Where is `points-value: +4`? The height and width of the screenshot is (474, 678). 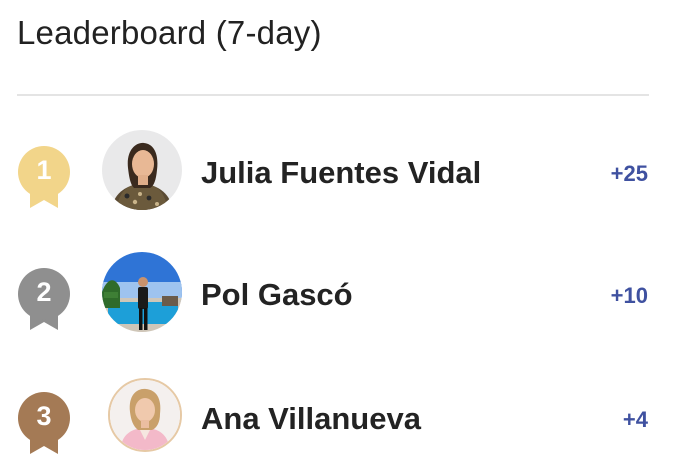
points-value: +4 is located at coordinates (635, 419).